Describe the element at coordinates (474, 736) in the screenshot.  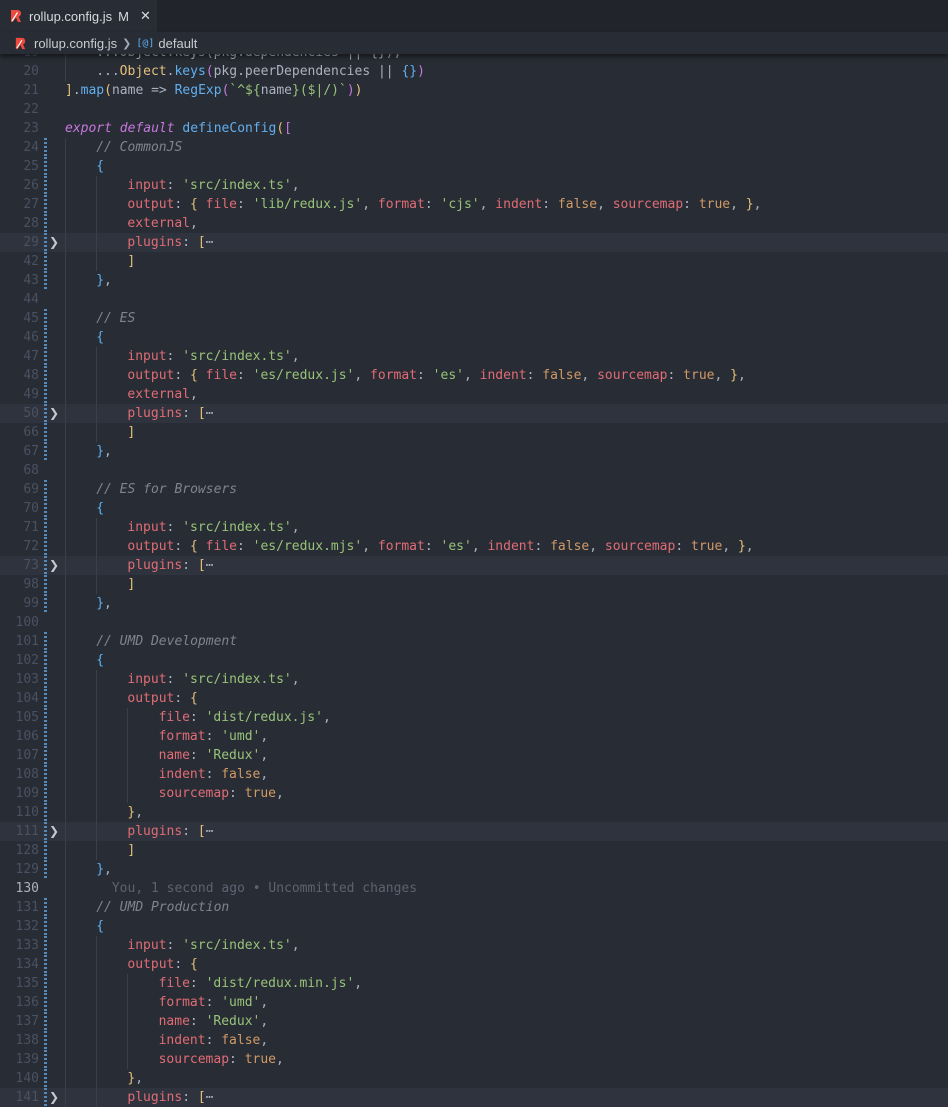
I see `code-line: 106 format: 'umd',` at that location.